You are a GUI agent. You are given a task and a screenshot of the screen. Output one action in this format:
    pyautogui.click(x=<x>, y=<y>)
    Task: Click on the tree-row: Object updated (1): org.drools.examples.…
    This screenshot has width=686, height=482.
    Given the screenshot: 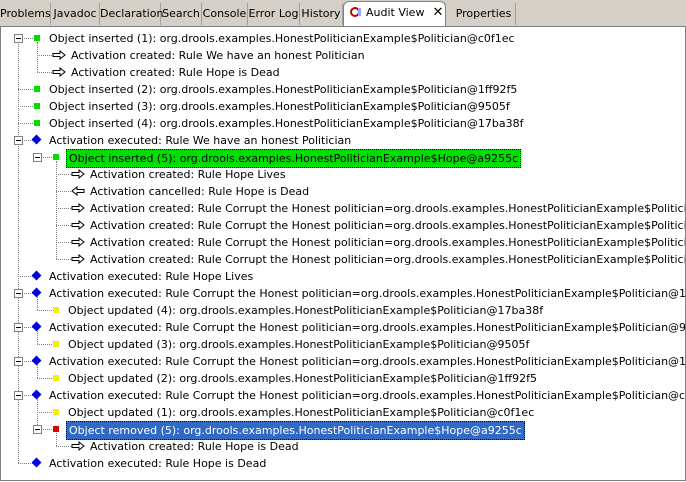 What is the action you would take?
    pyautogui.click(x=343, y=412)
    